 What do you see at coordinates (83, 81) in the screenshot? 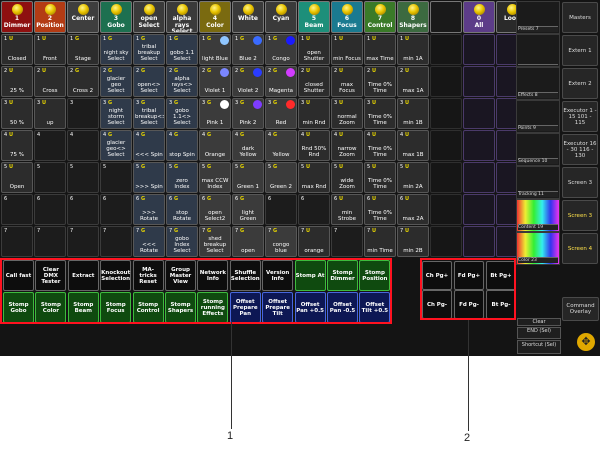
I see `preset-cell: 2 G Cross 2` at bounding box center [83, 81].